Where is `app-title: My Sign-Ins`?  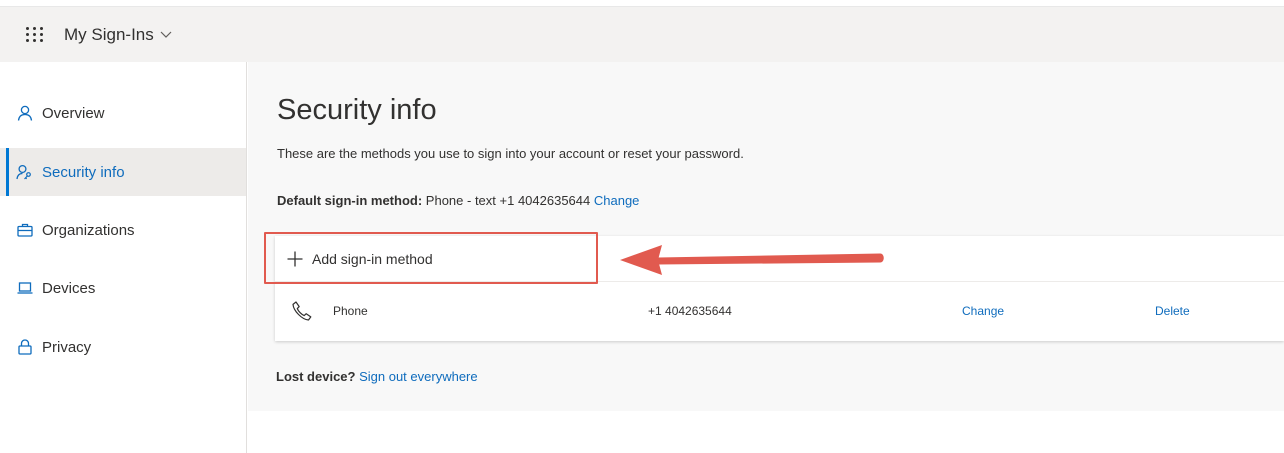
app-title: My Sign-Ins is located at coordinates (109, 34).